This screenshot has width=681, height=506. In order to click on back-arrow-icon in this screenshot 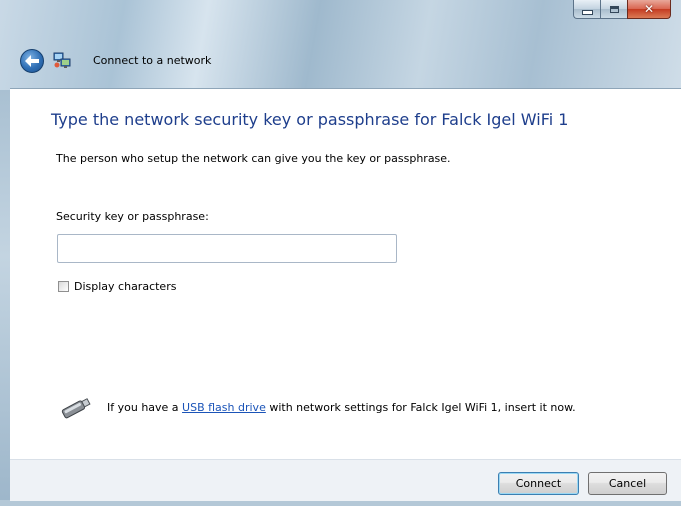, I will do `click(32, 61)`.